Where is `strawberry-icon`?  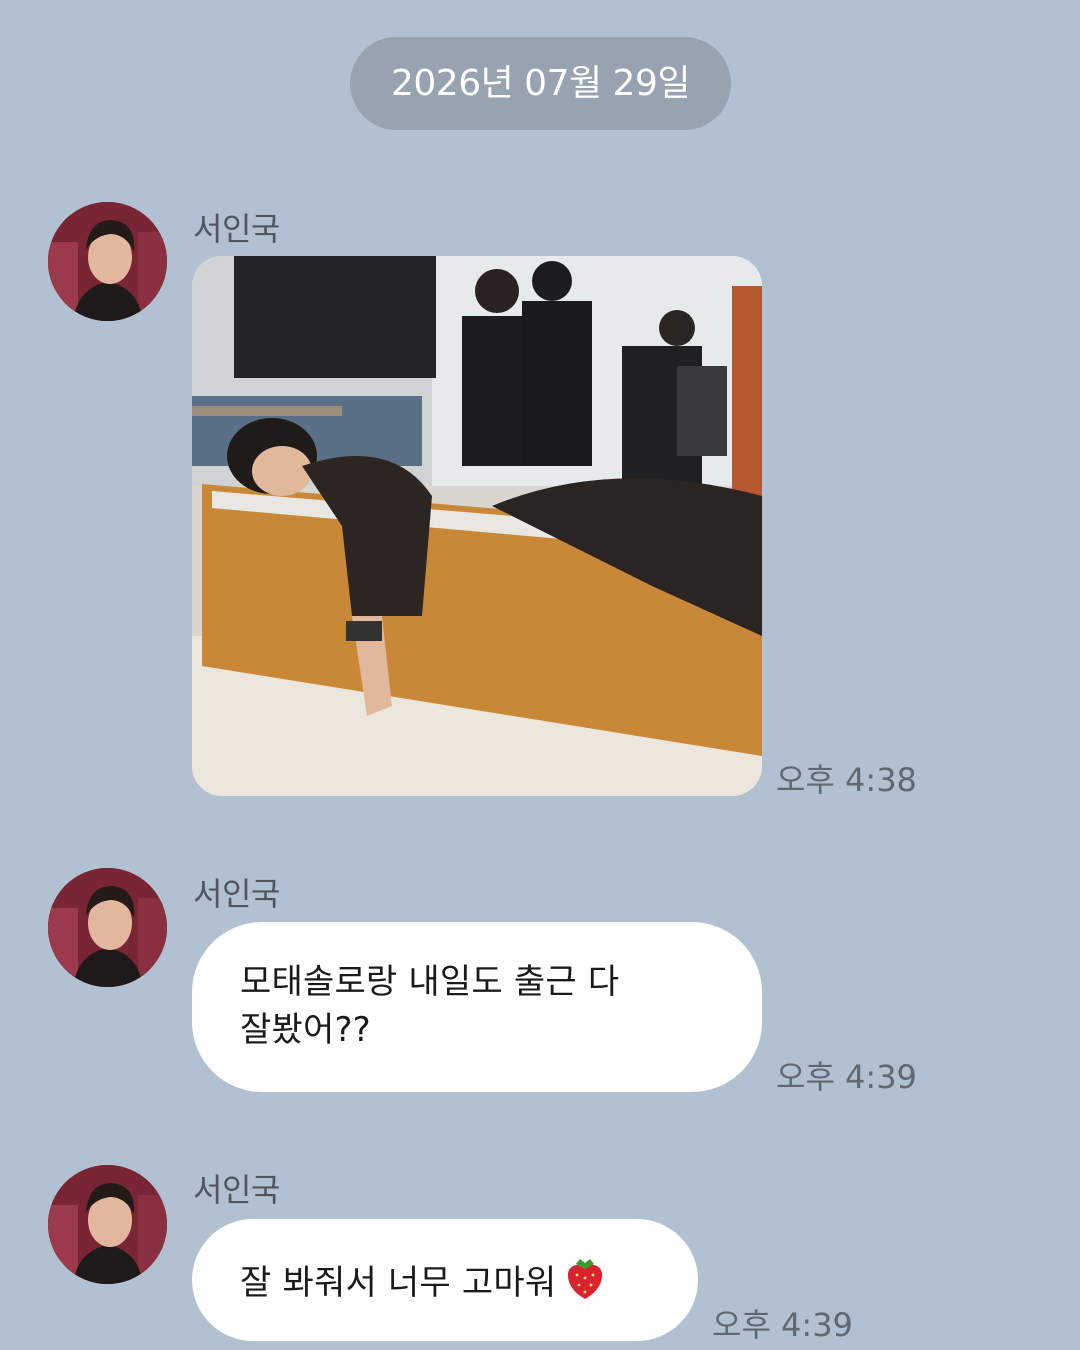 strawberry-icon is located at coordinates (585, 1284).